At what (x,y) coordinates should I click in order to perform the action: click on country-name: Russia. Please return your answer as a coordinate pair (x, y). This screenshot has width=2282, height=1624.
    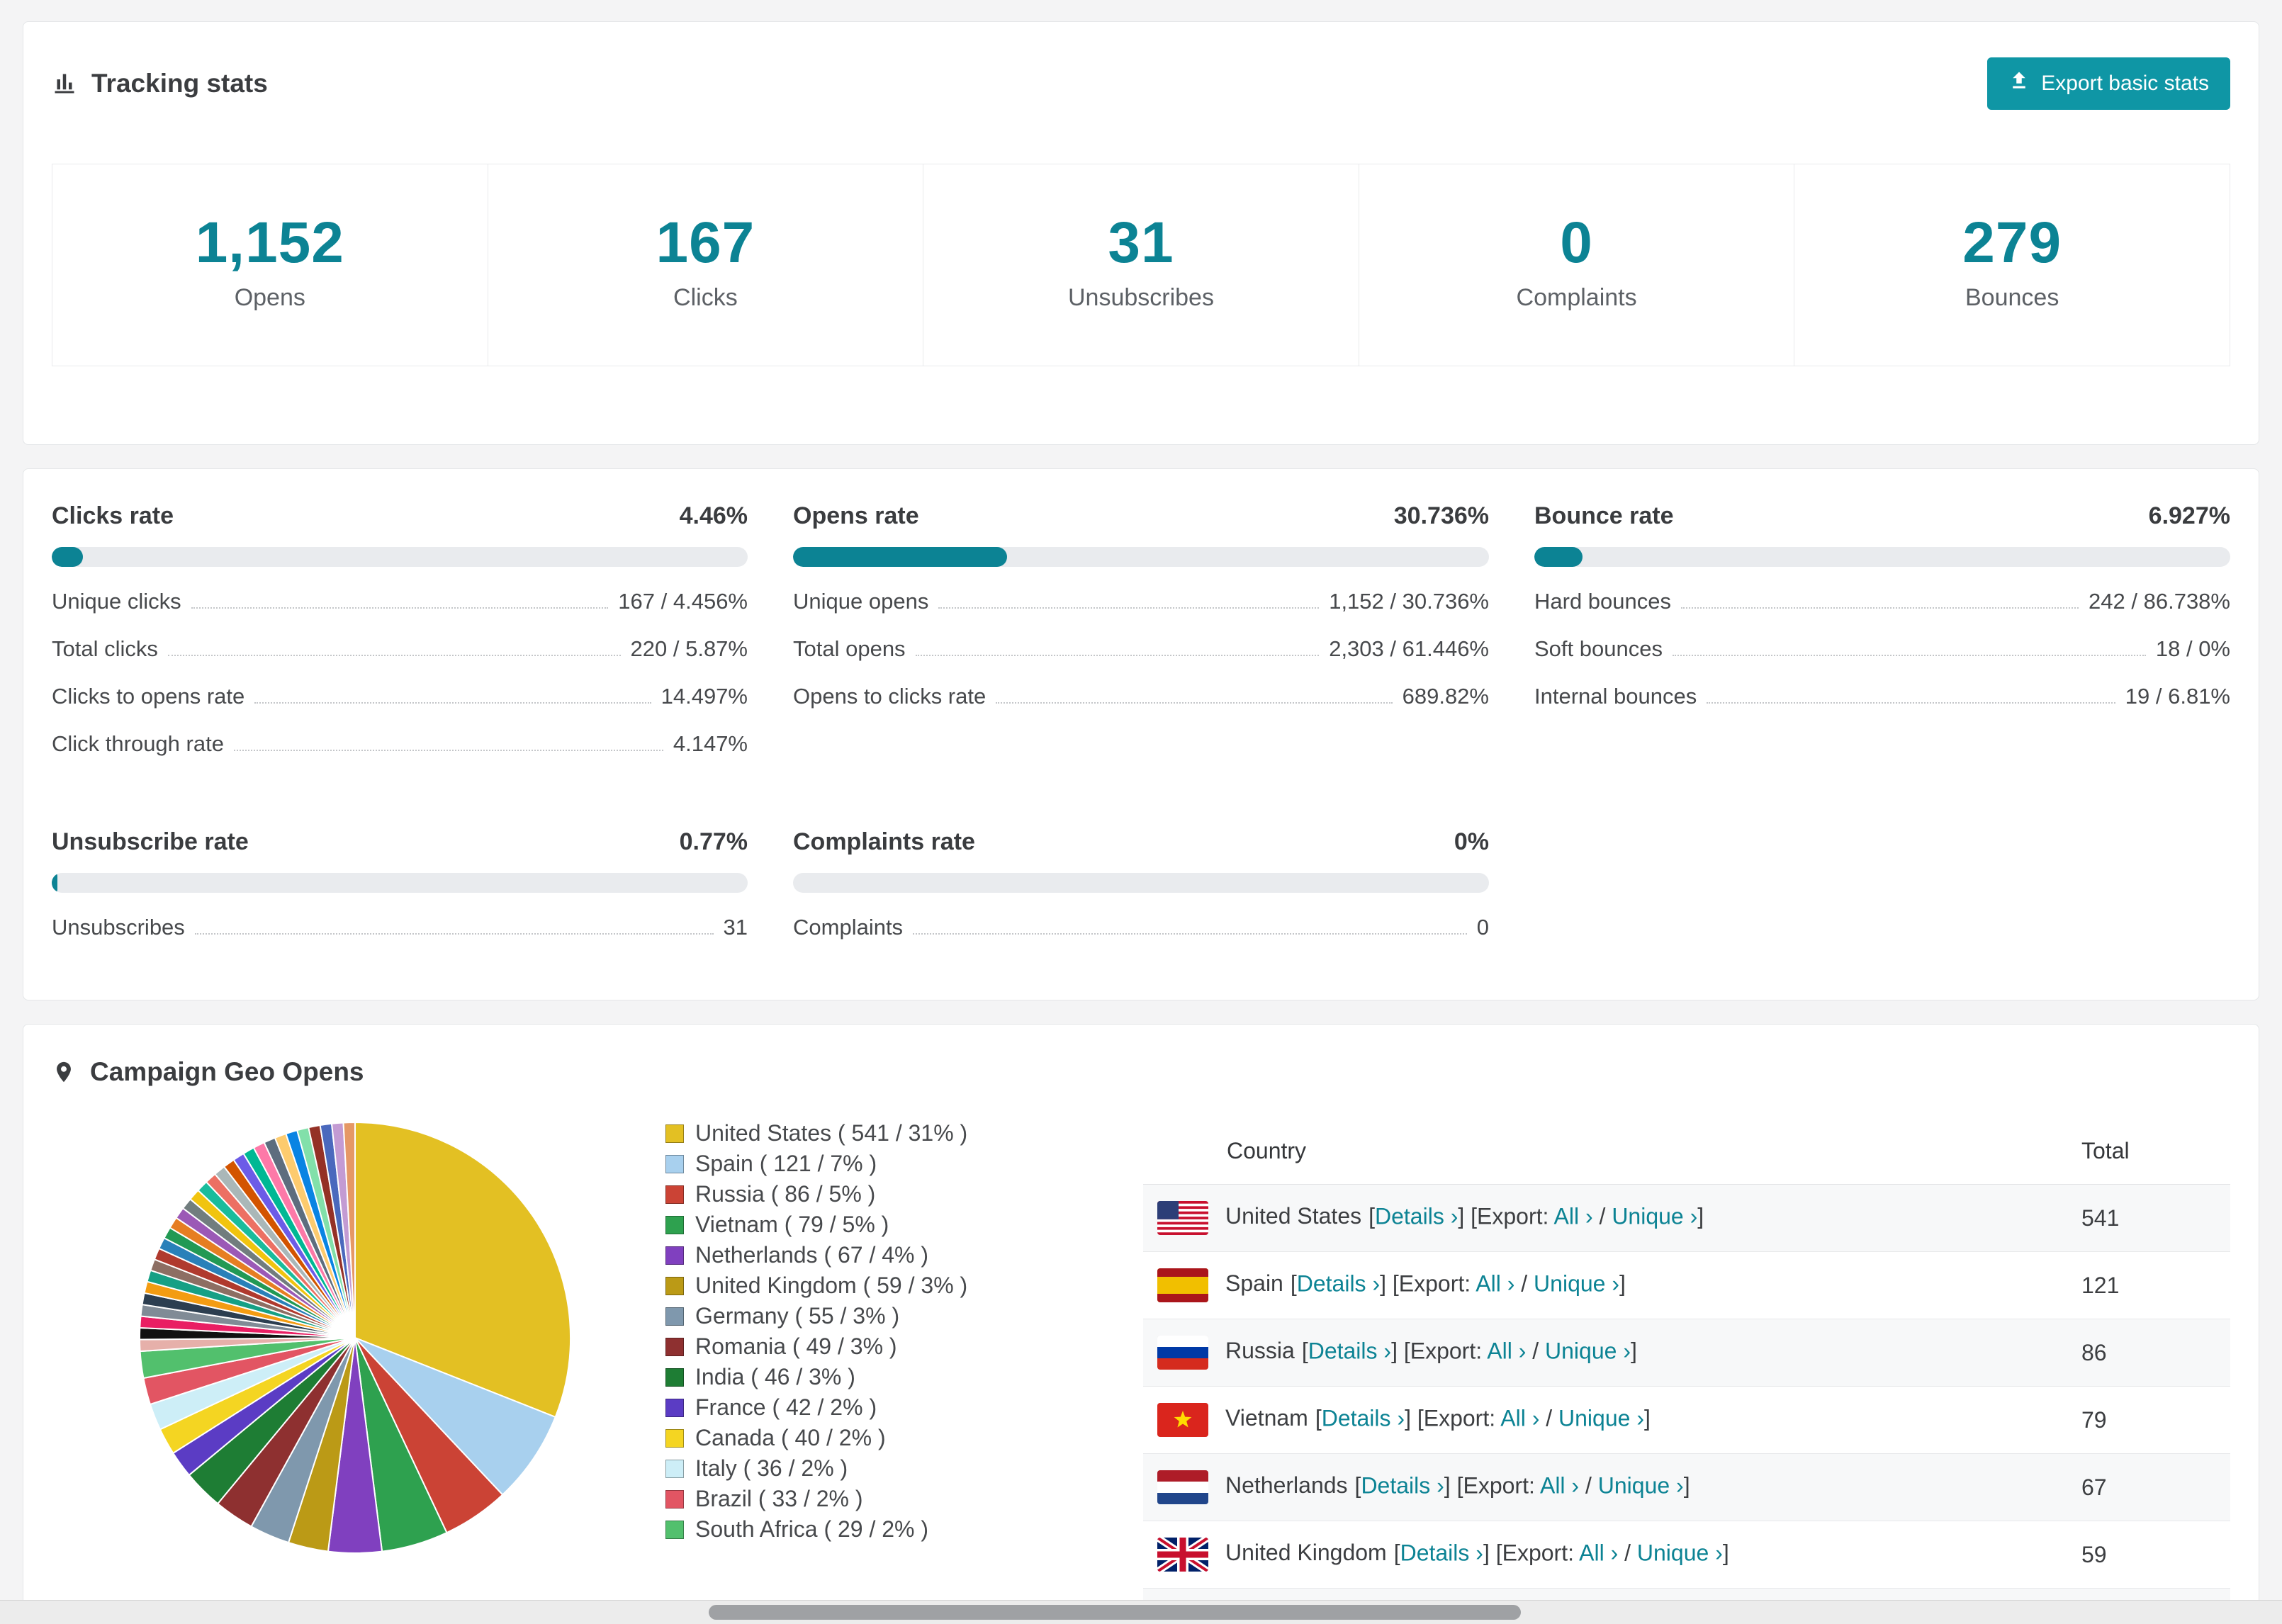
    Looking at the image, I should click on (1260, 1351).